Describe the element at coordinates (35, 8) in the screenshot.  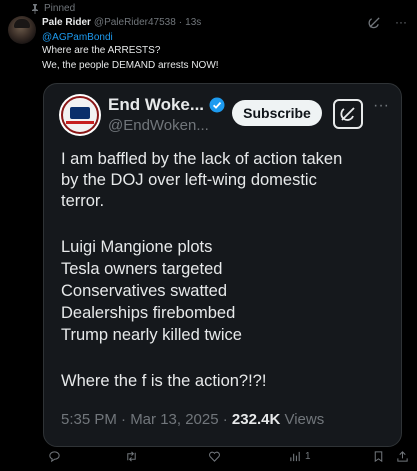
I see `pin-icon` at that location.